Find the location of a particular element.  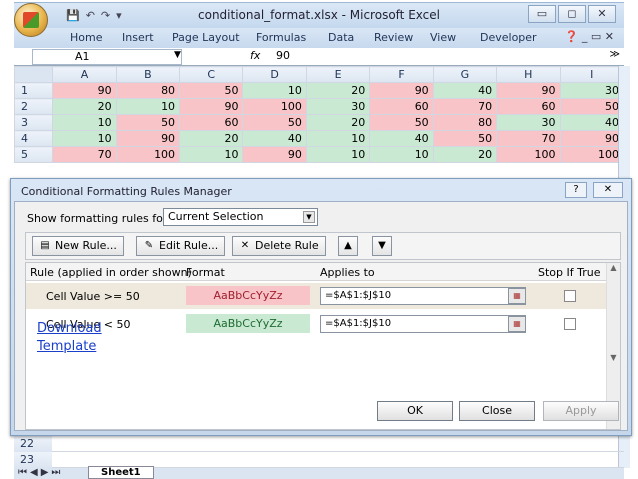

row-header: 23 is located at coordinates (33, 460).